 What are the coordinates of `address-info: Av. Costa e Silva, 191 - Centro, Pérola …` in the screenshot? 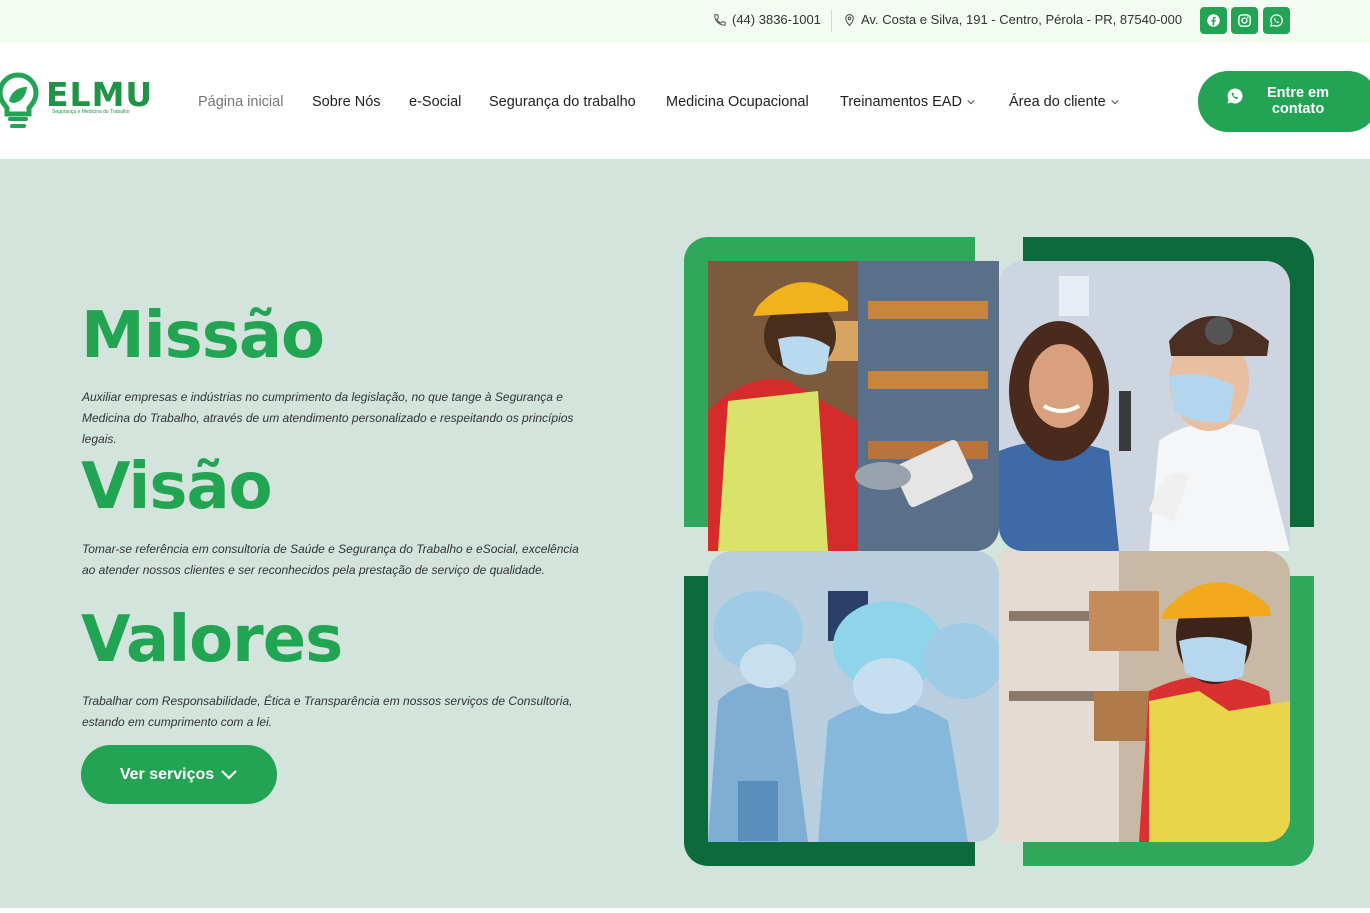 It's located at (1012, 19).